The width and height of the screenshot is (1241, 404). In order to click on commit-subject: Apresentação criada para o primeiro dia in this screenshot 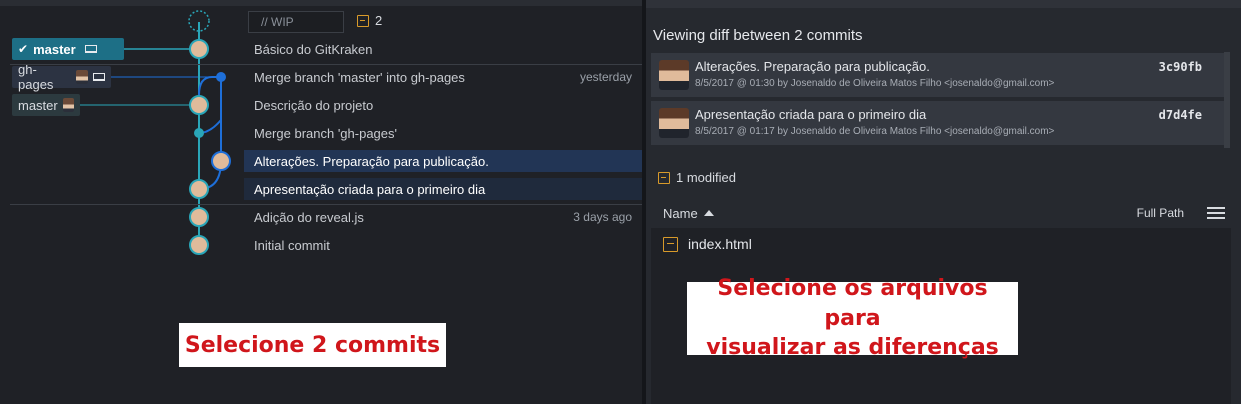, I will do `click(811, 114)`.